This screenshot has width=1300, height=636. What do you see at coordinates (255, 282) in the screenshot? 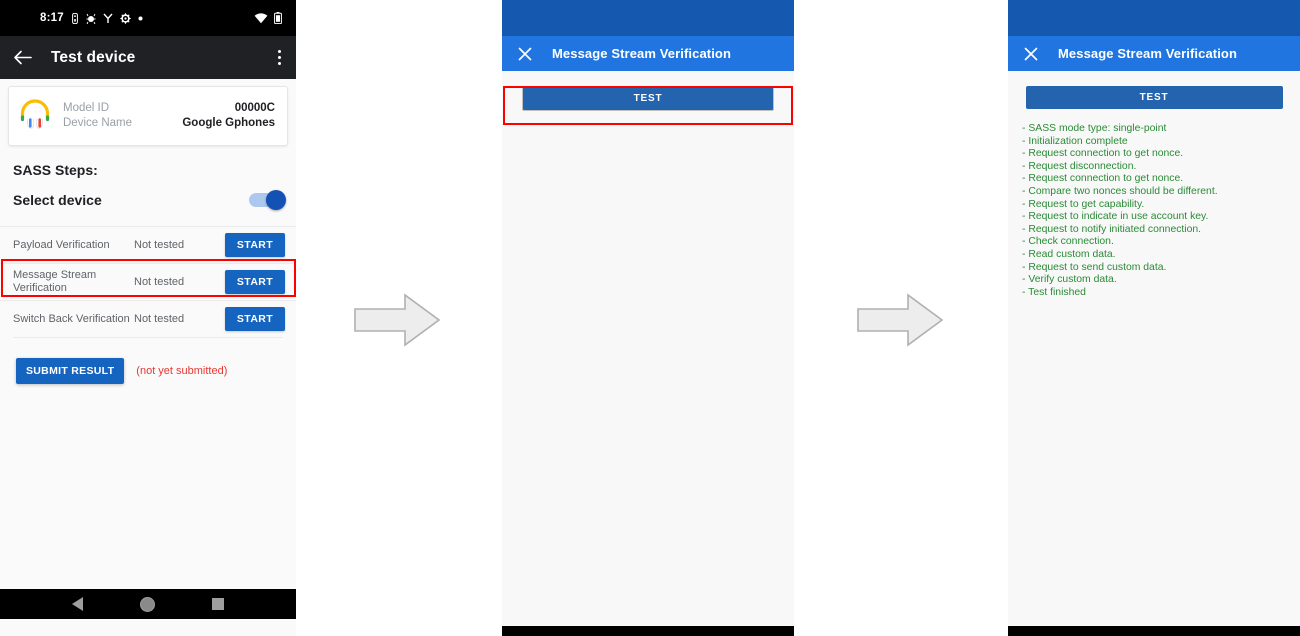
I see `start-button-message-stream-verification: START` at bounding box center [255, 282].